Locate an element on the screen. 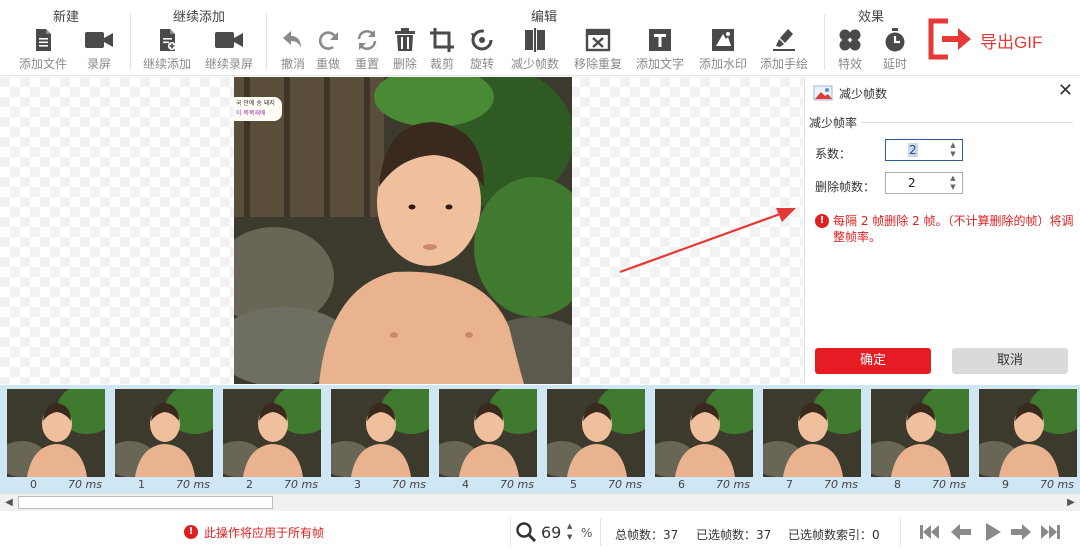 Image resolution: width=1080 pixels, height=551 pixels. scroll-left-icon: ◀ is located at coordinates (9, 502).